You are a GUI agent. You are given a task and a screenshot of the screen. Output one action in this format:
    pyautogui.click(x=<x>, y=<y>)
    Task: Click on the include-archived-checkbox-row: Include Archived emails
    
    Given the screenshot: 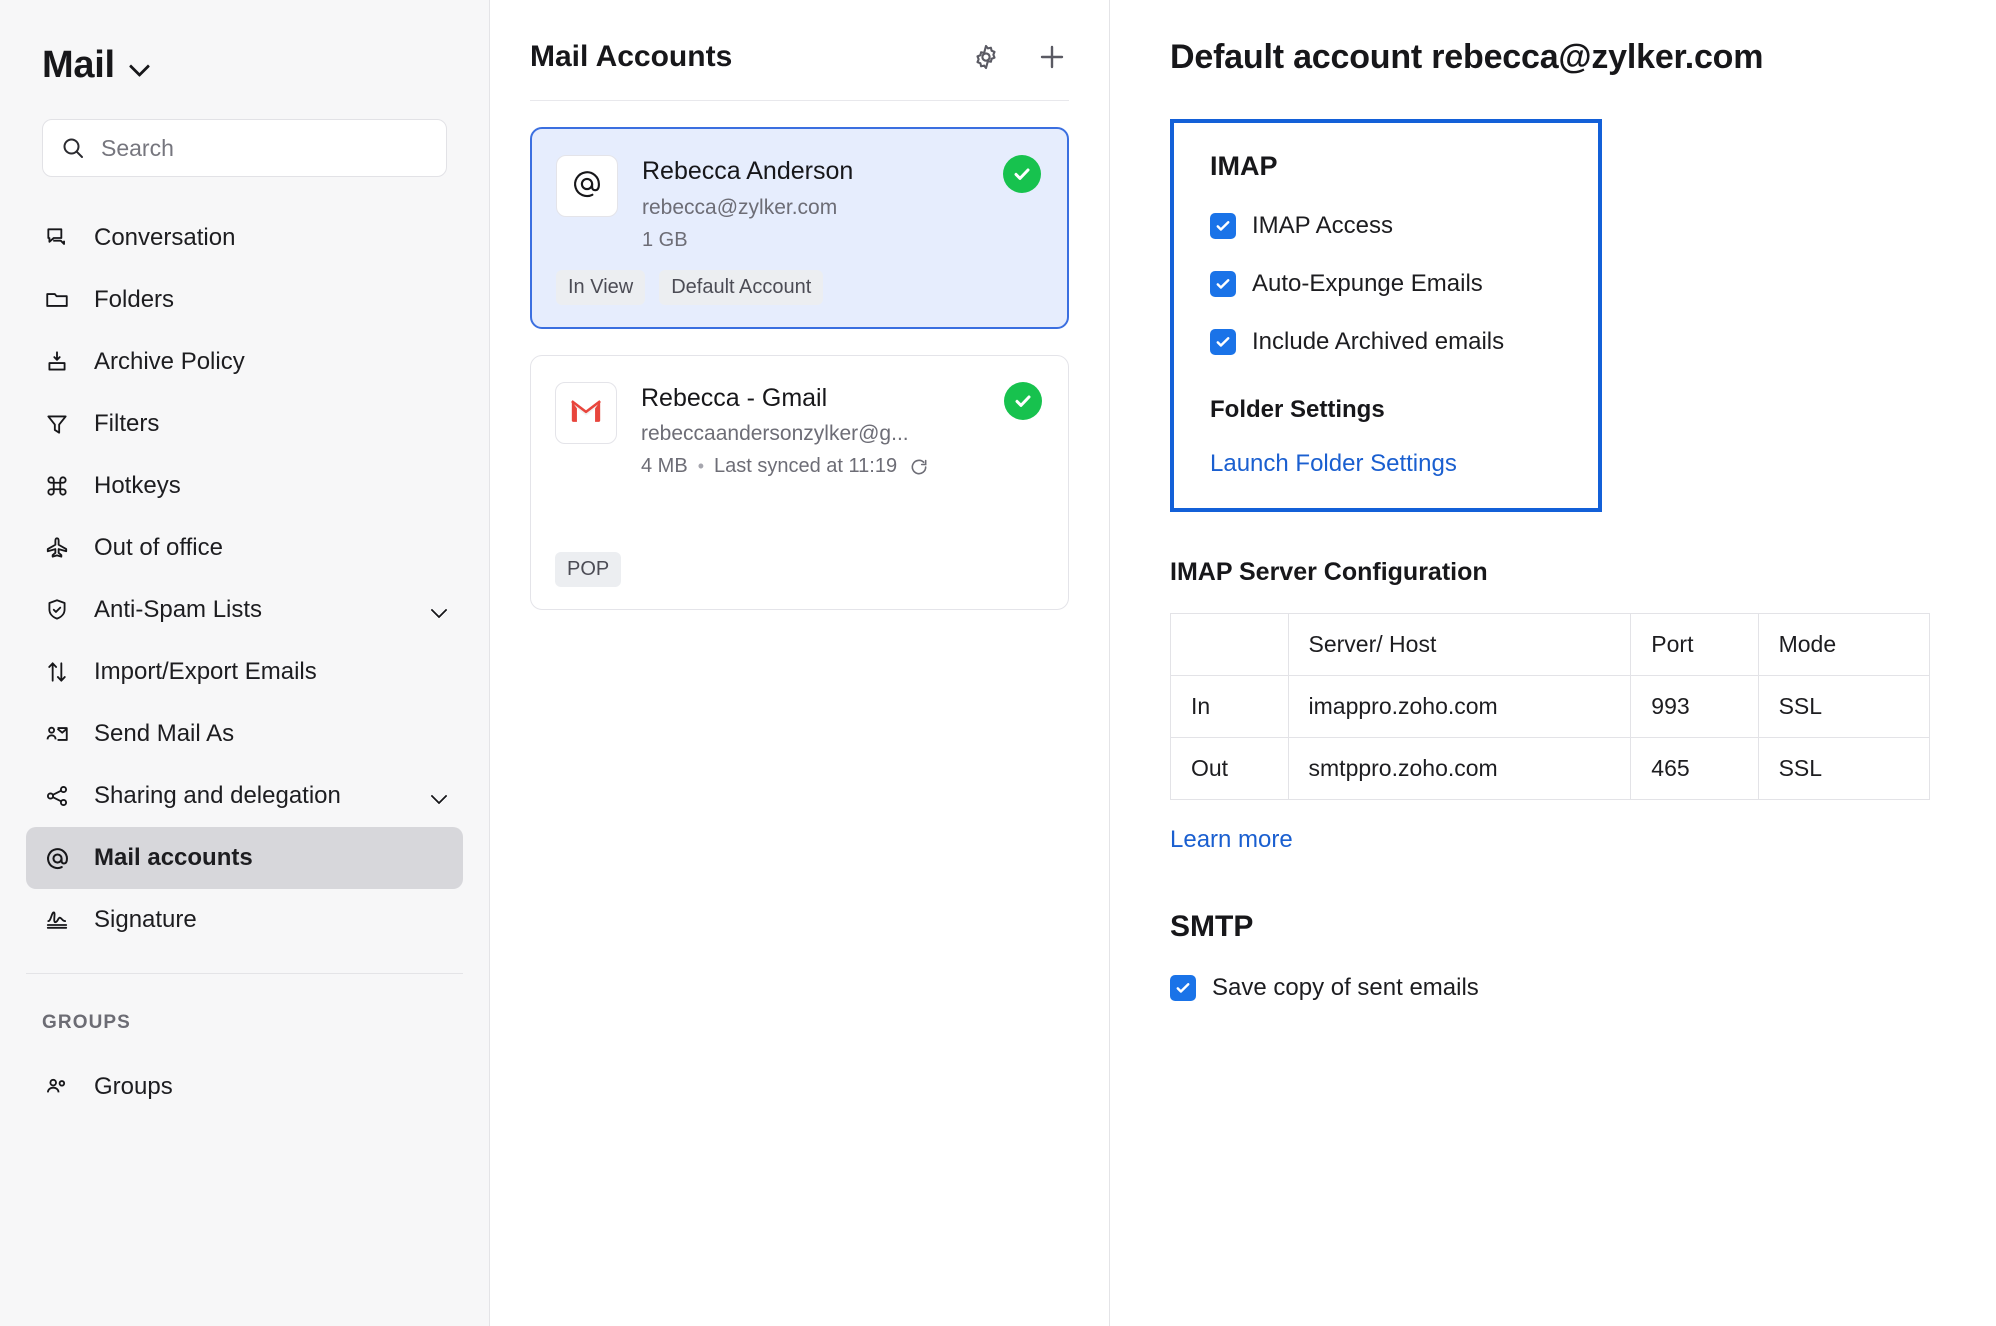 What is the action you would take?
    pyautogui.click(x=1386, y=342)
    